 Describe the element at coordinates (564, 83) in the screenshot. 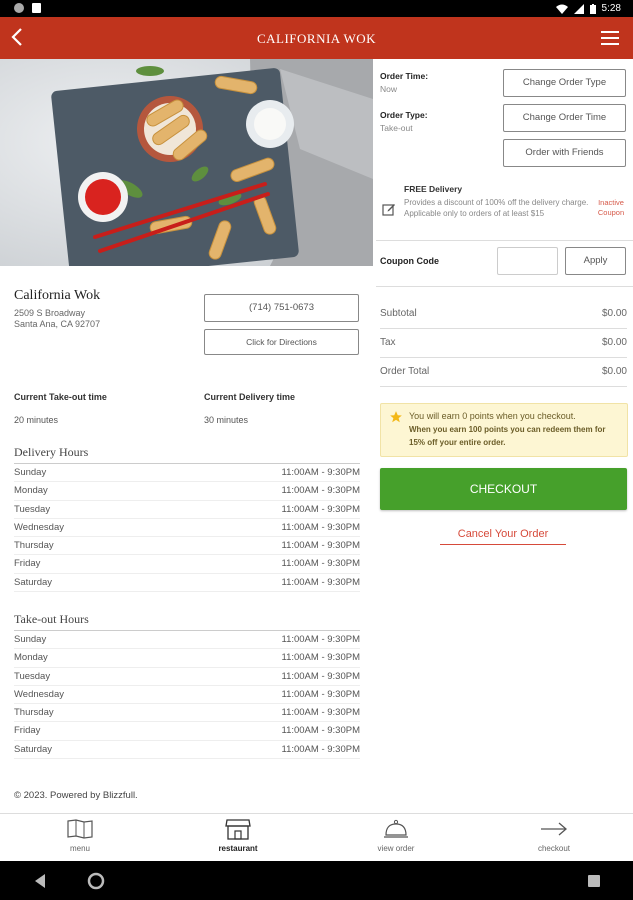

I see `change-order-type-button: Change Order Type` at that location.